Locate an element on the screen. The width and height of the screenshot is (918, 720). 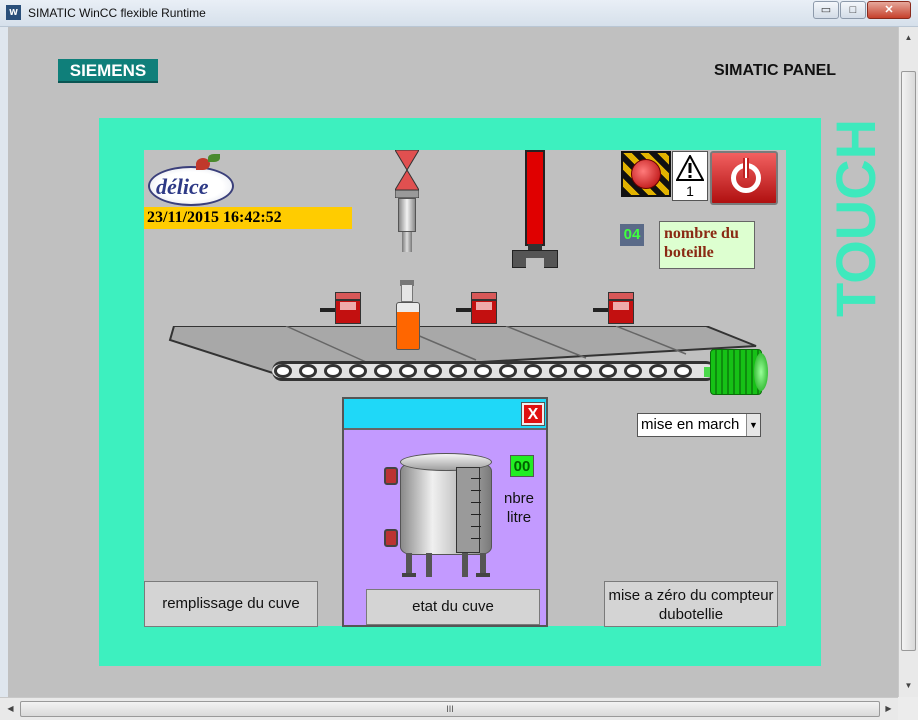
scroll-right-icon: ▶ is located at coordinates (888, 709).